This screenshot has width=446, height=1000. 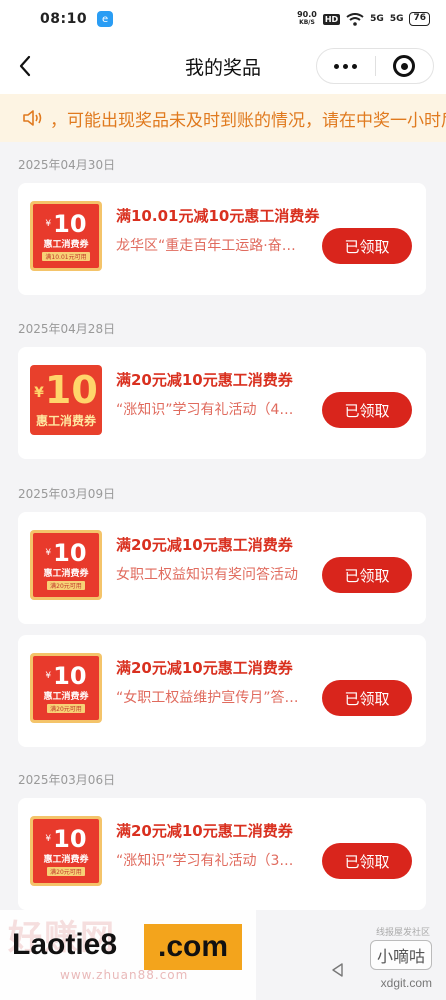 What do you see at coordinates (65, 944) in the screenshot?
I see `watermark-laotie: Laotie8` at bounding box center [65, 944].